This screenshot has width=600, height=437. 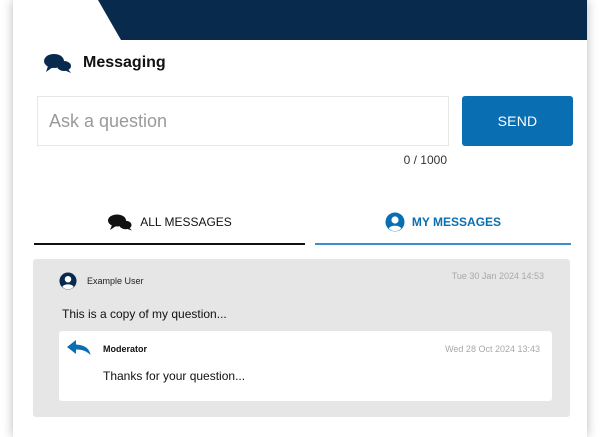 I want to click on tab-all-messages-label: ALL MESSAGES, so click(x=186, y=221).